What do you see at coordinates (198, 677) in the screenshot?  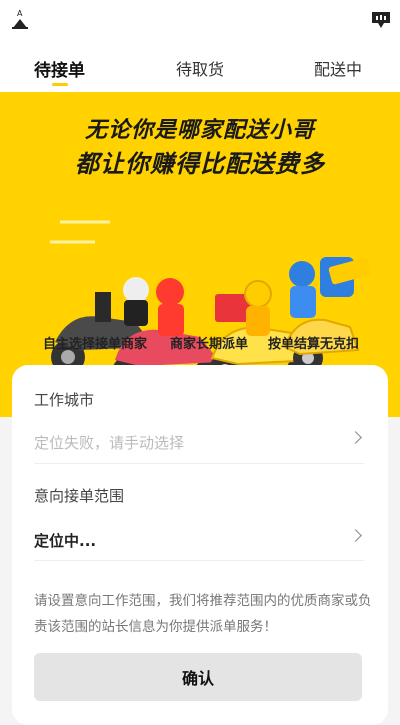 I see `confirm-button: 确认` at bounding box center [198, 677].